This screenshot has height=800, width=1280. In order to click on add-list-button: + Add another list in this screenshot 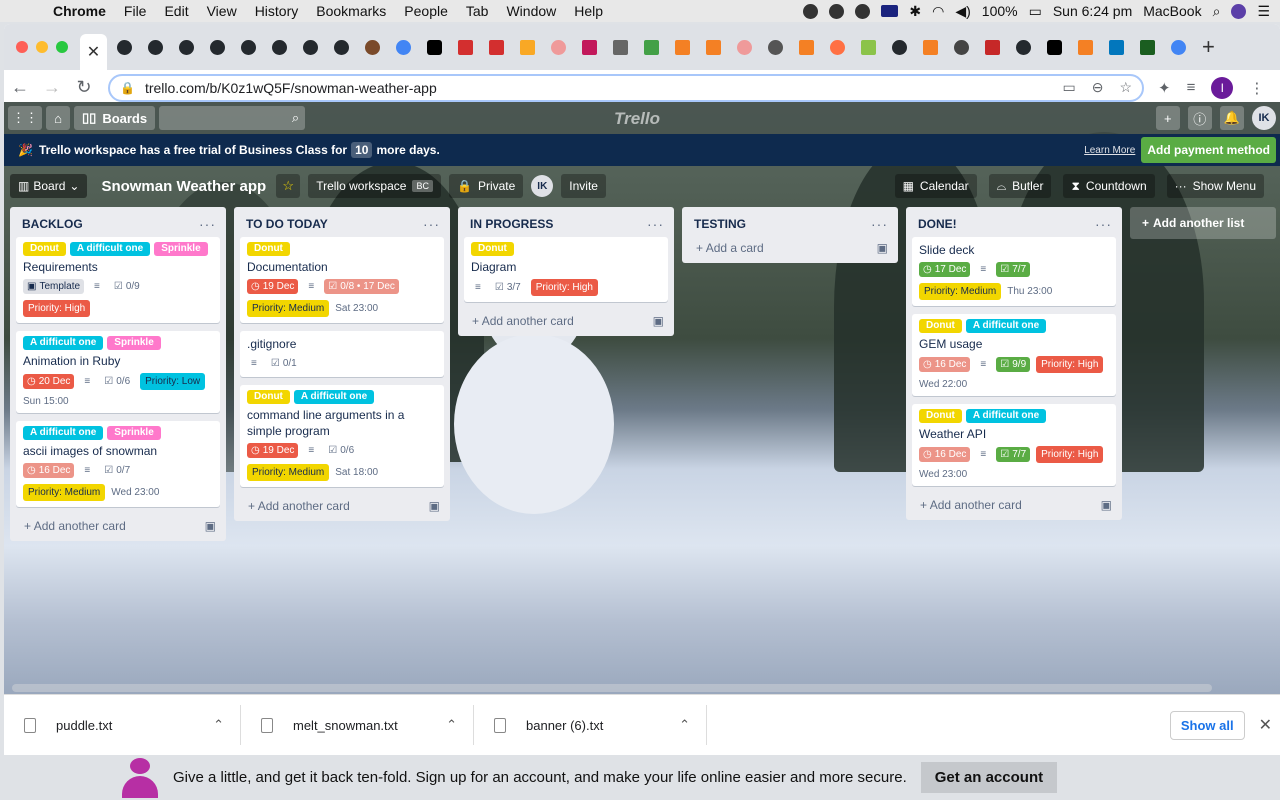, I will do `click(1203, 223)`.